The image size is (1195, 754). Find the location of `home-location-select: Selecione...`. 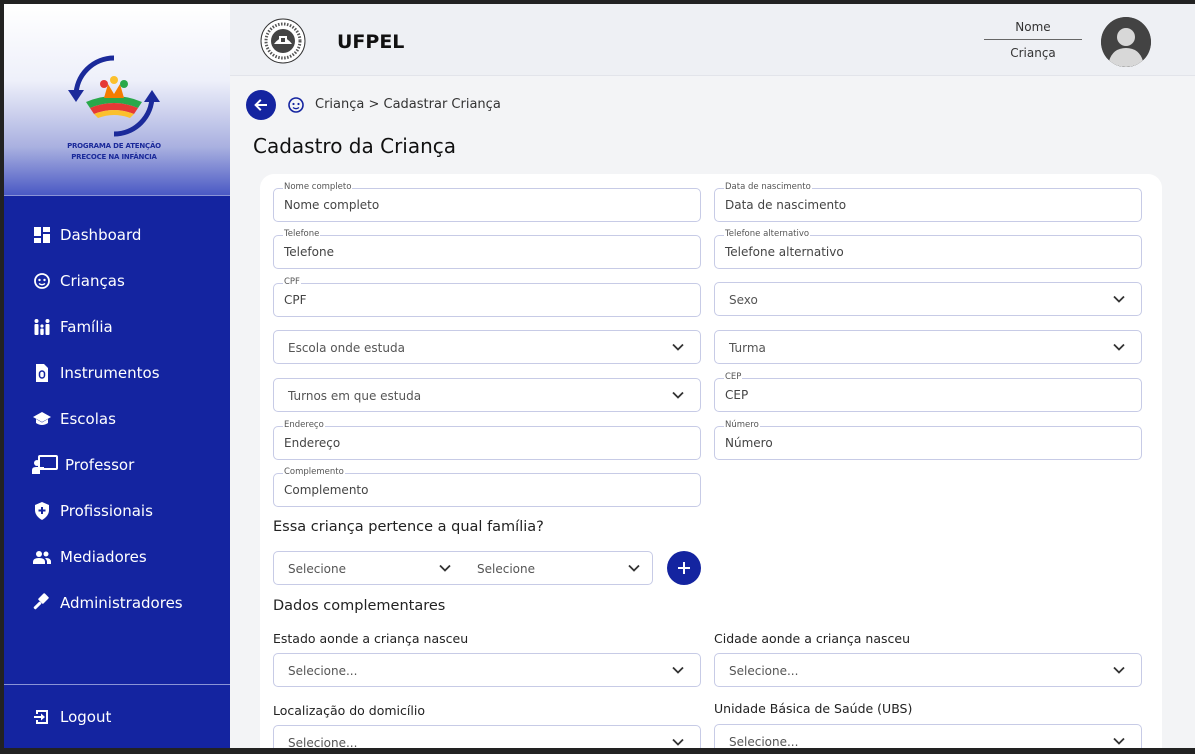

home-location-select: Selecione... is located at coordinates (487, 736).